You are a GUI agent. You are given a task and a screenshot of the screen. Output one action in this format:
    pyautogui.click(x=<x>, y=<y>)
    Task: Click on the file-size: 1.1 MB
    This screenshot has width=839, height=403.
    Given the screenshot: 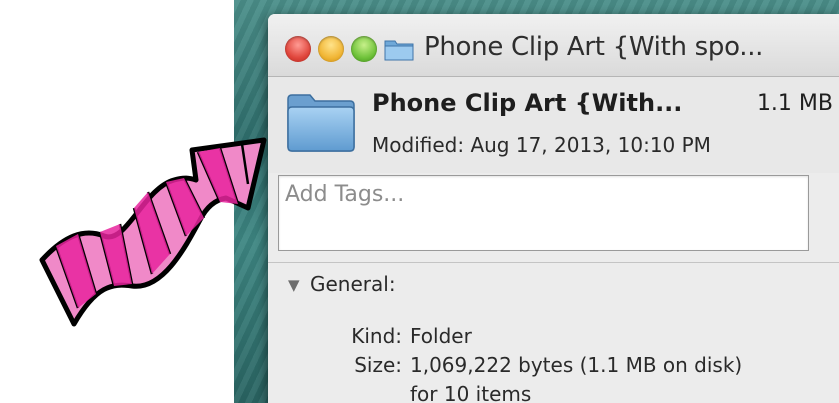 What is the action you would take?
    pyautogui.click(x=794, y=103)
    